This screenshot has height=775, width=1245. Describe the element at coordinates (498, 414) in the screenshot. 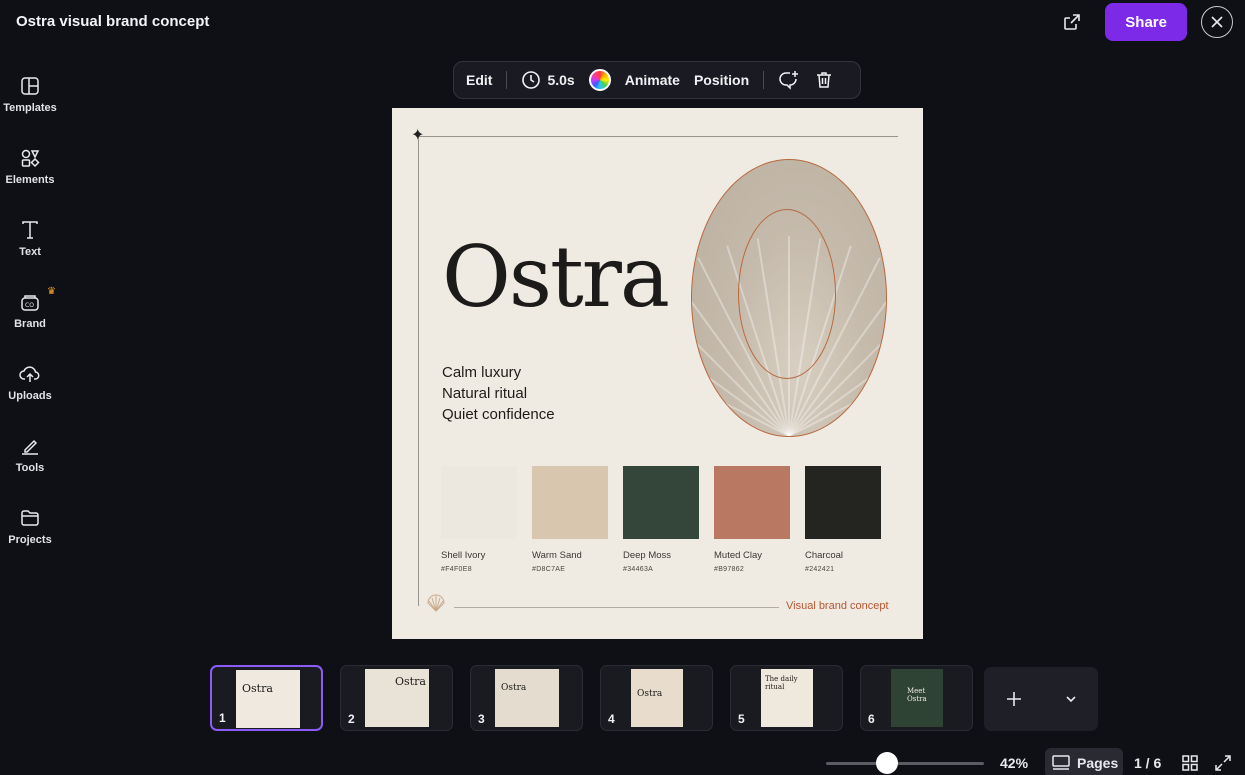

I see `tagline: Quiet confidence` at that location.